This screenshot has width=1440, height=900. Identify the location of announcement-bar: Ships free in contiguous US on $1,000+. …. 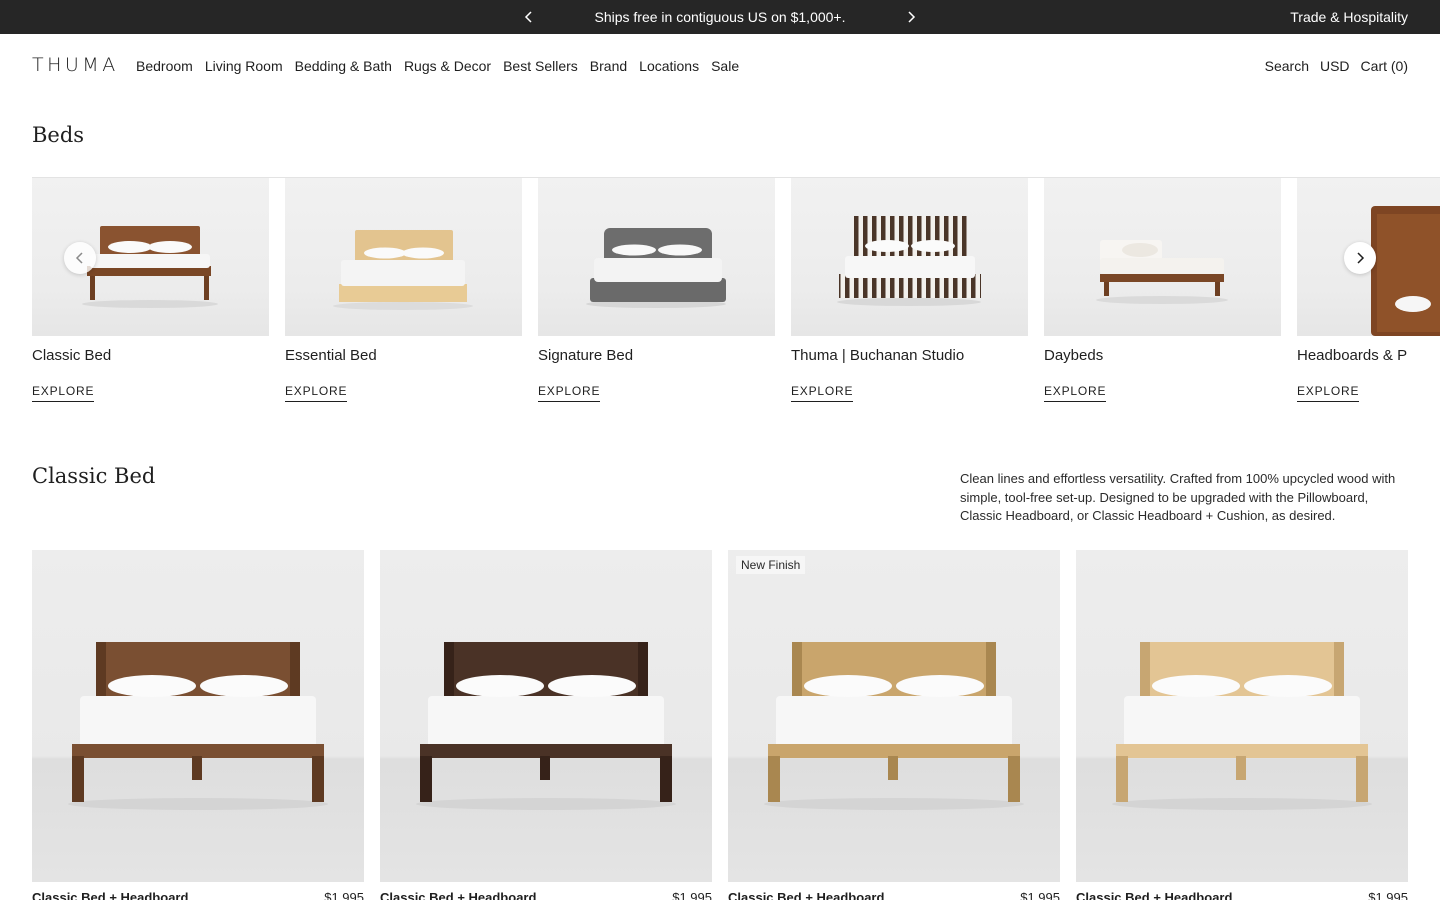
(720, 17).